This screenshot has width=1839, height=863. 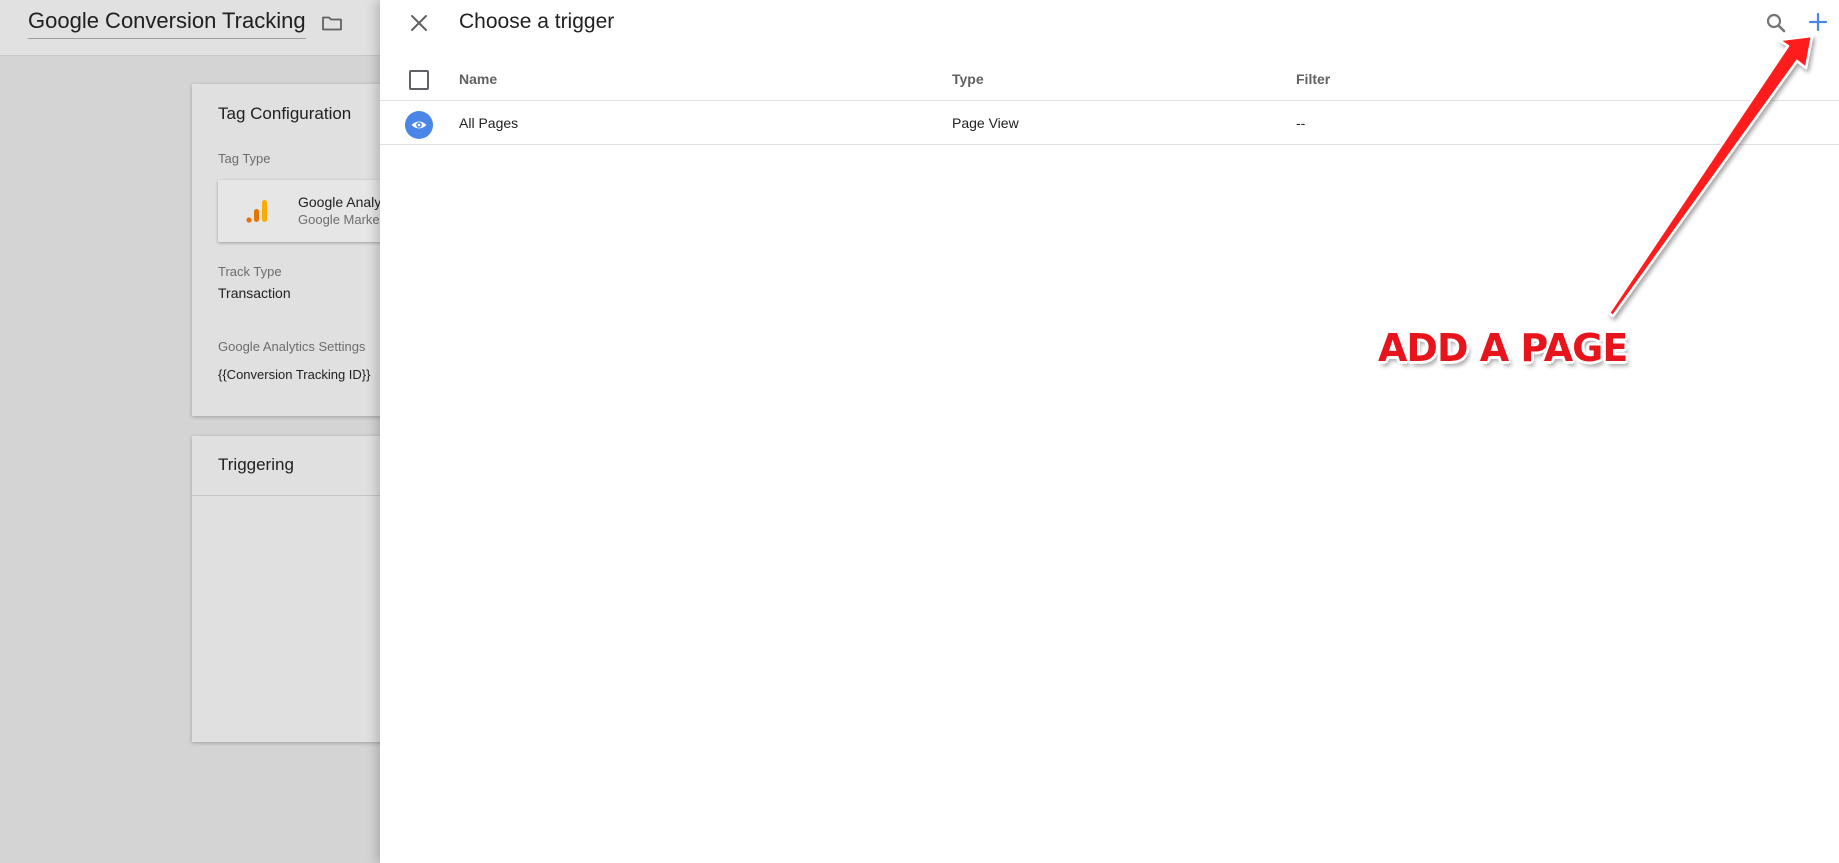 I want to click on google-analytics-icon, so click(x=256, y=211).